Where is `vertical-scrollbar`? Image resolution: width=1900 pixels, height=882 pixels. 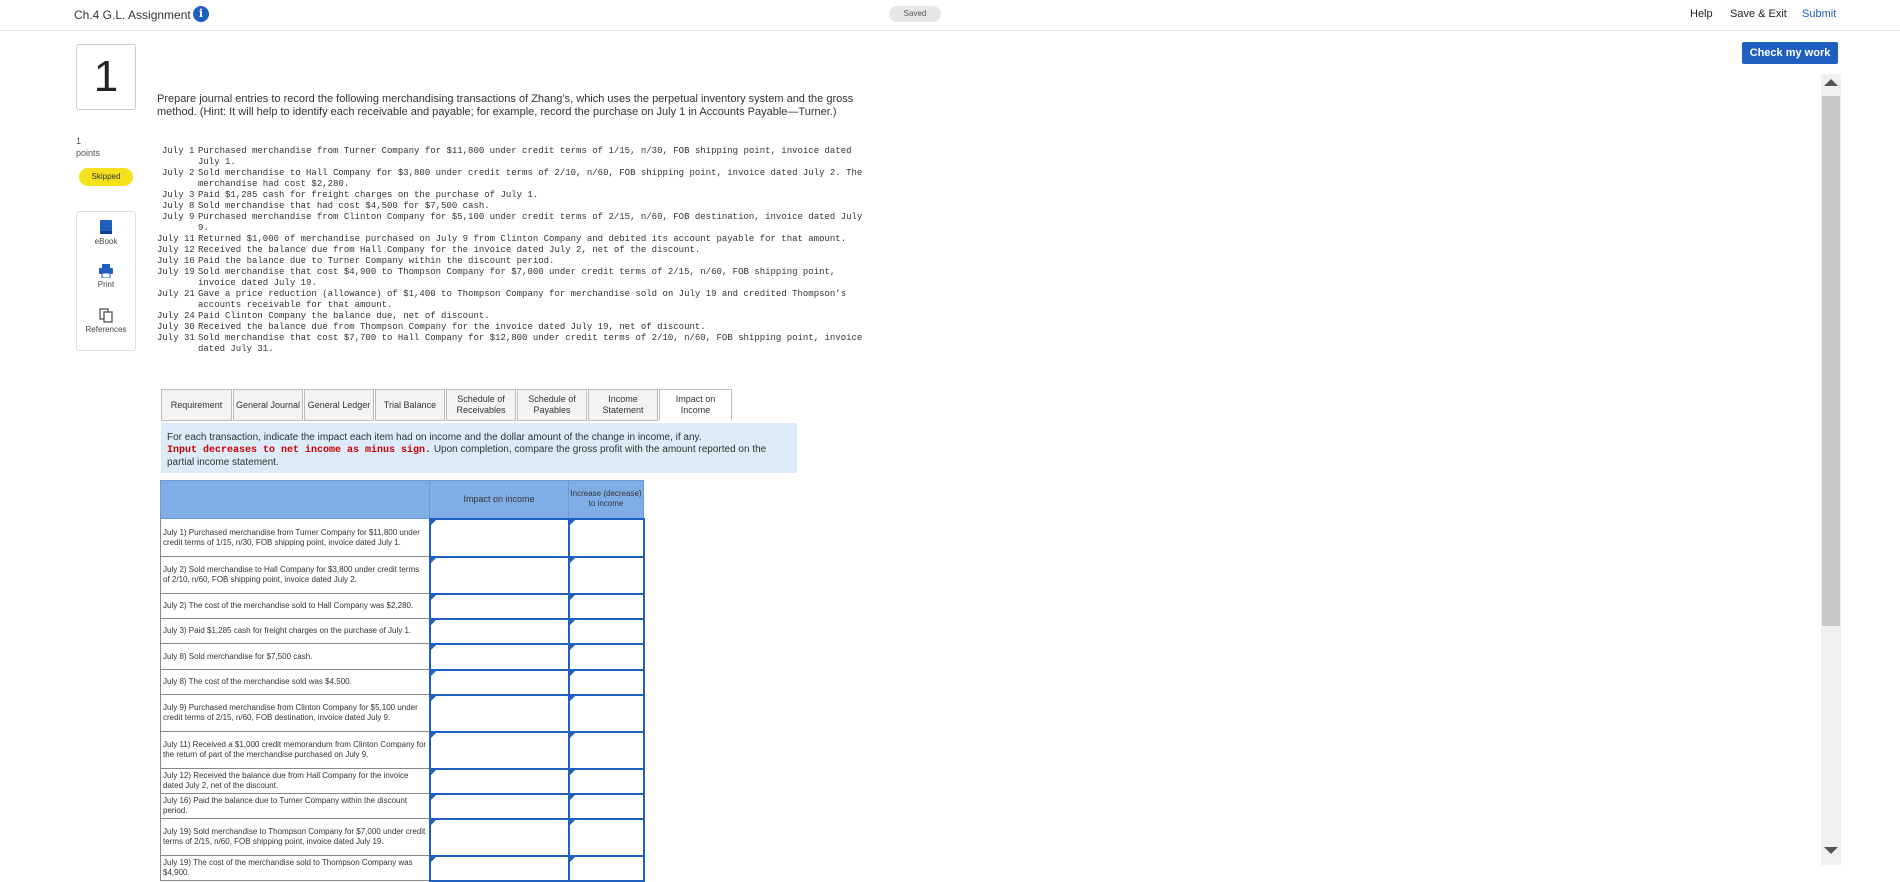 vertical-scrollbar is located at coordinates (1831, 469).